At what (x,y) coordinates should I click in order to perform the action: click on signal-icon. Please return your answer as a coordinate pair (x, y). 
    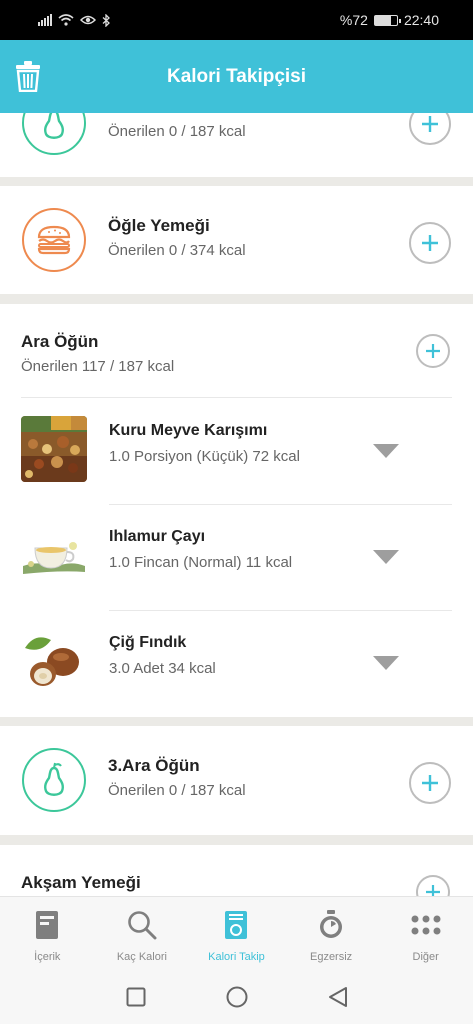
    Looking at the image, I should click on (45, 20).